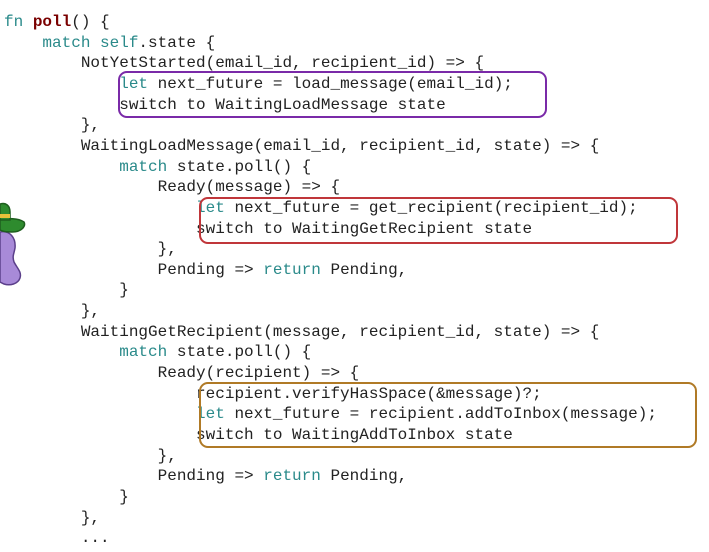 The width and height of the screenshot is (709, 552). What do you see at coordinates (448, 415) in the screenshot?
I see `add-to-inbox-highlight-box` at bounding box center [448, 415].